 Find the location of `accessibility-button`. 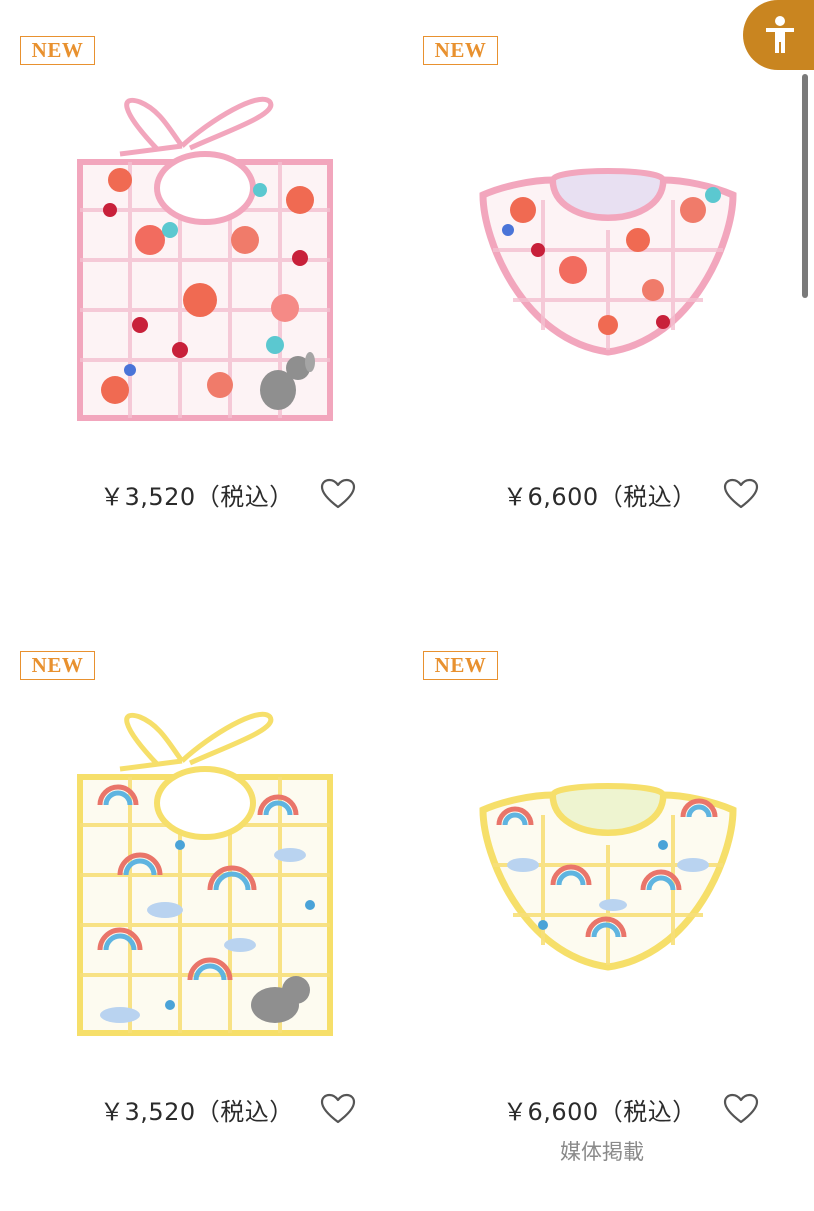

accessibility-button is located at coordinates (778, 35).